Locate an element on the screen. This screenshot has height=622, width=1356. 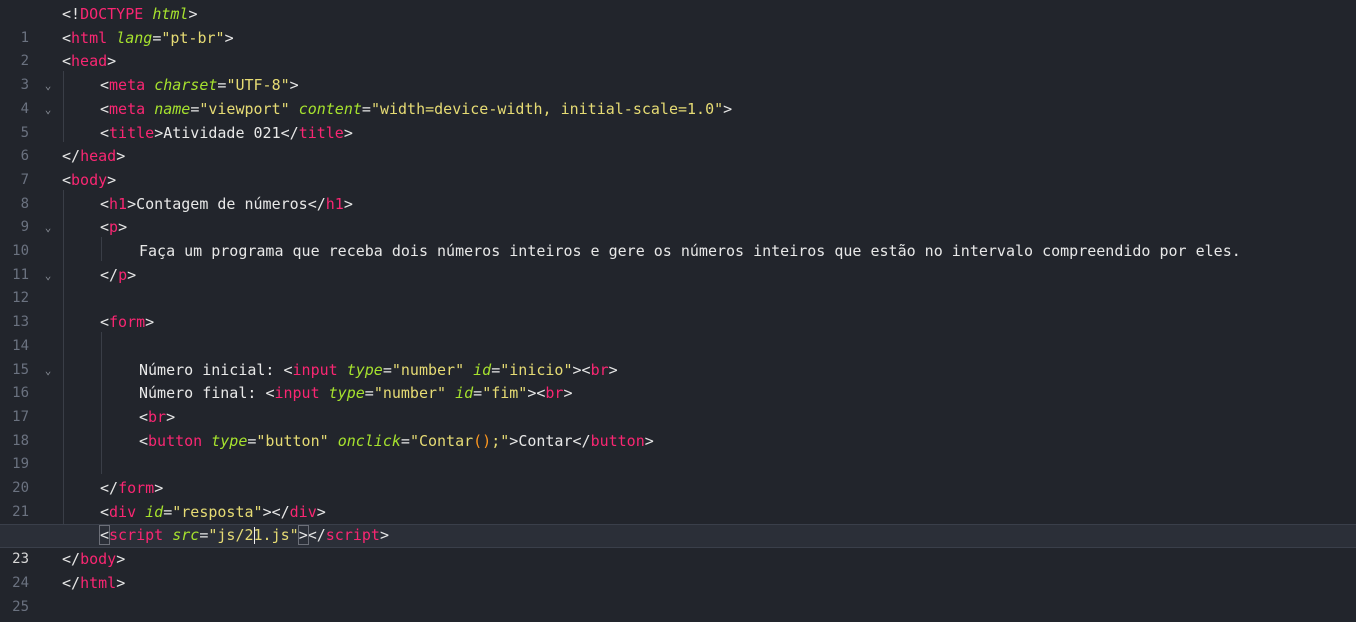
token: "button" is located at coordinates (292, 440).